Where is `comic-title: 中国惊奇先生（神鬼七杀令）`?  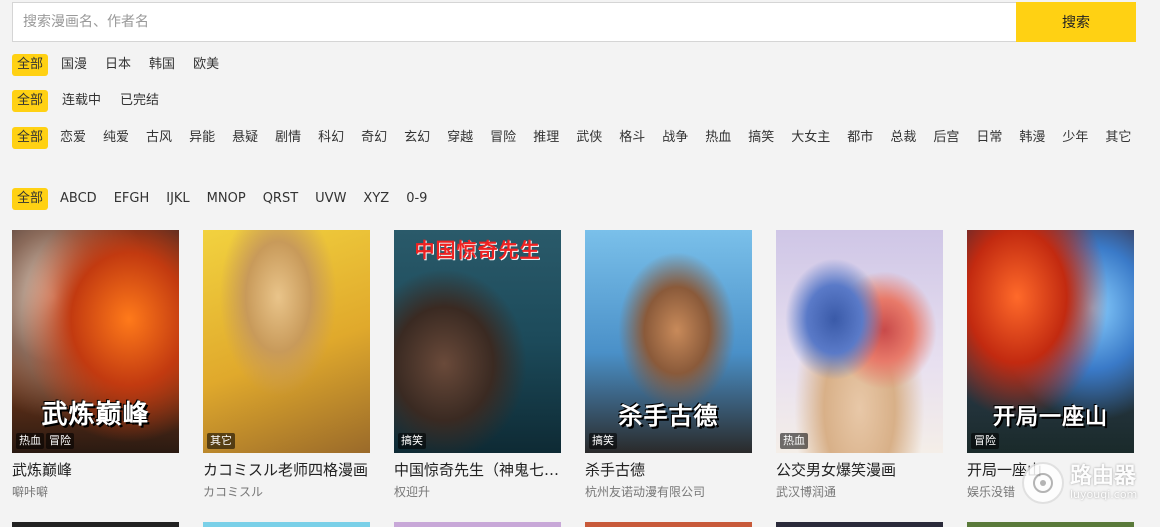
comic-title: 中国惊奇先生（神鬼七杀令） is located at coordinates (477, 469).